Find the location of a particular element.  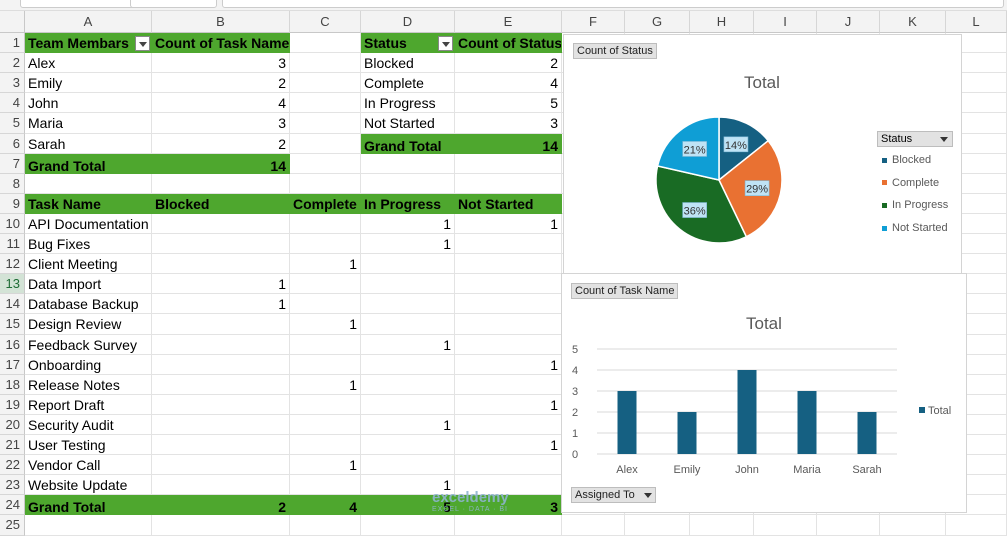

row-header: 19 is located at coordinates (12, 405).